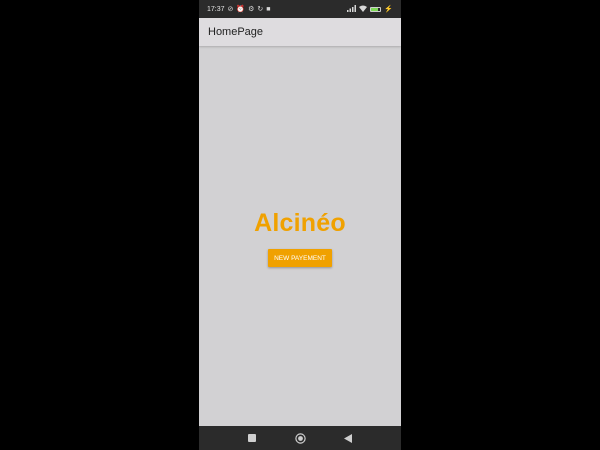 This screenshot has width=600, height=450. I want to click on charging-icon: ⚡, so click(388, 9).